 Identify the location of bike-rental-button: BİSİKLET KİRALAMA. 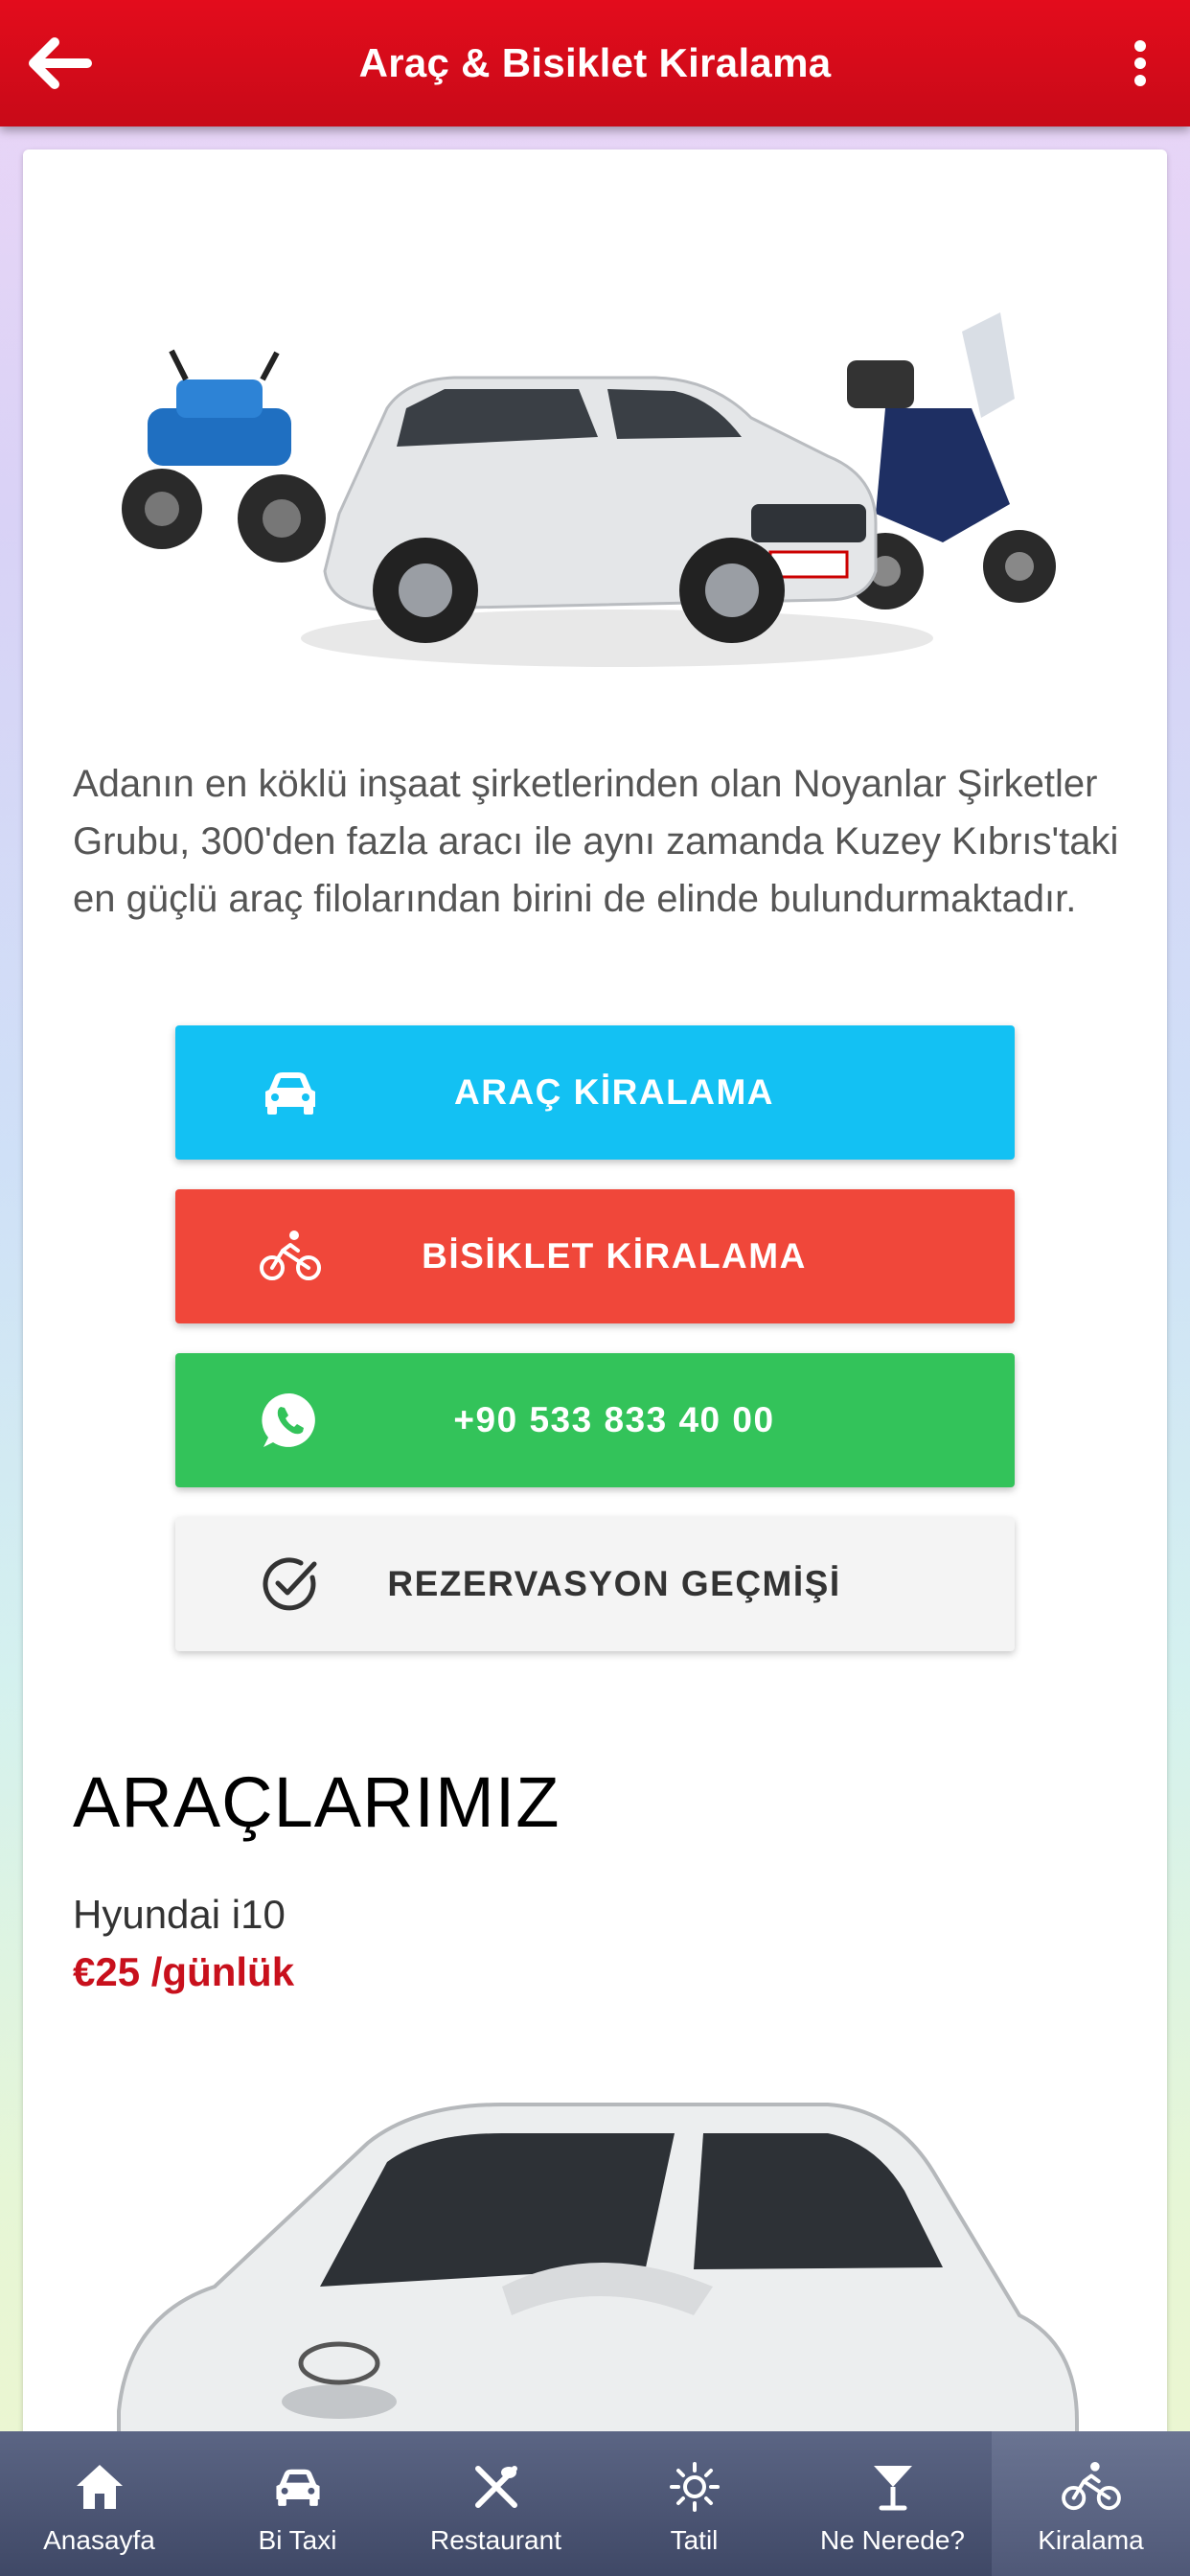
(595, 1256).